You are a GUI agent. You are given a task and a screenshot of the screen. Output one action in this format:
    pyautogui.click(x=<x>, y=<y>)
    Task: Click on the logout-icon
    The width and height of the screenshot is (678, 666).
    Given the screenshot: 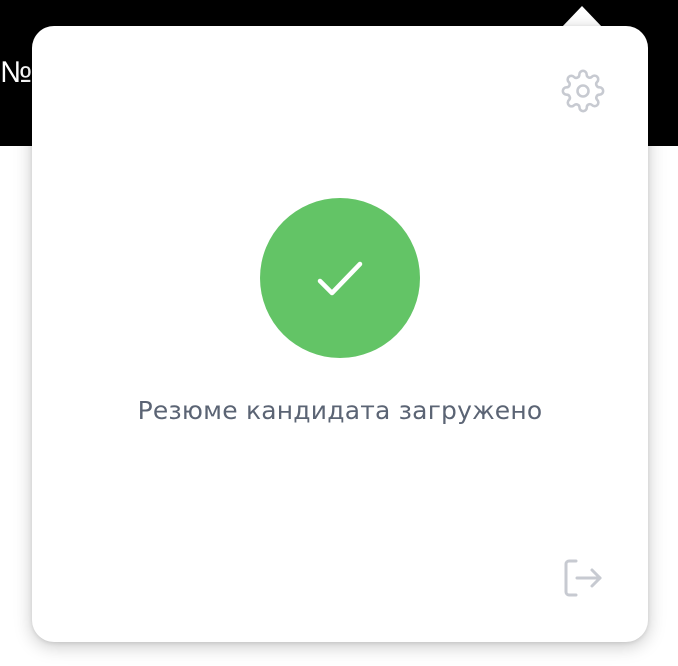 What is the action you would take?
    pyautogui.click(x=583, y=578)
    